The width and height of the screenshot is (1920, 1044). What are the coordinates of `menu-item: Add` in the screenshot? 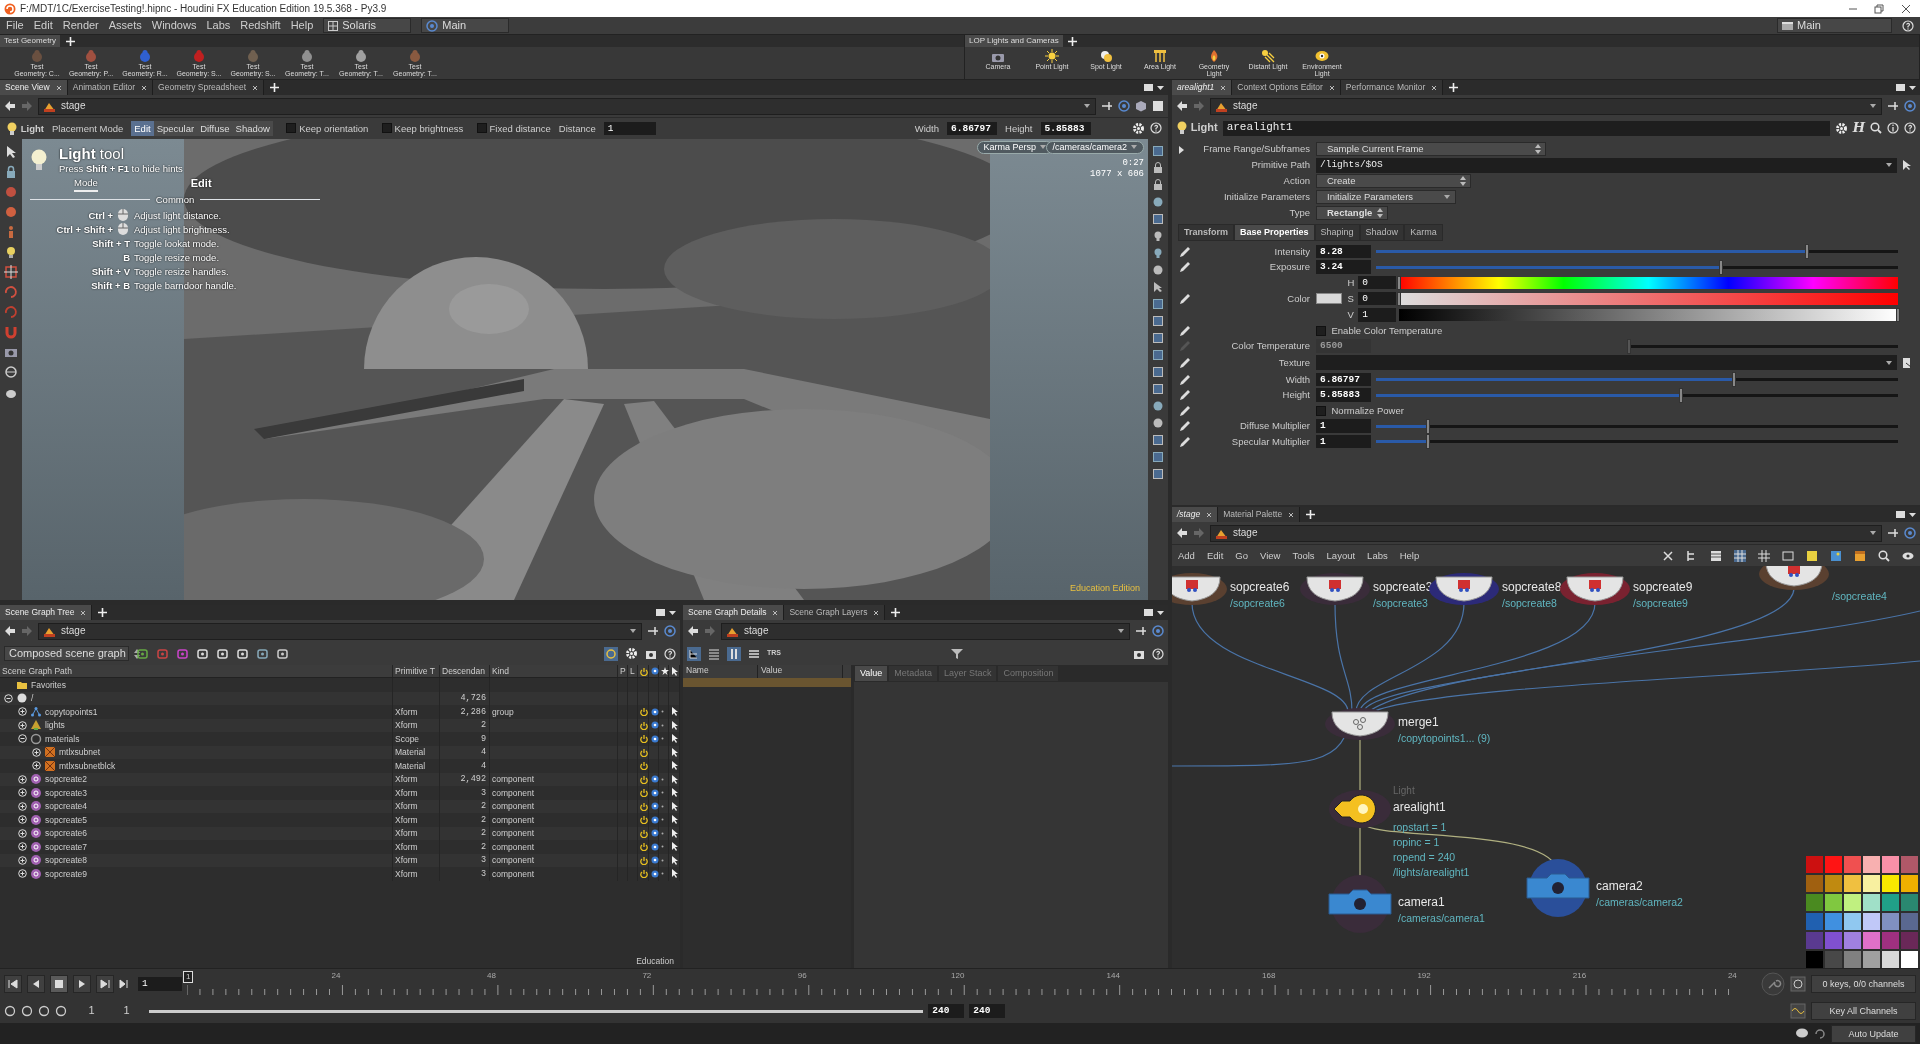 It's located at (1186, 555).